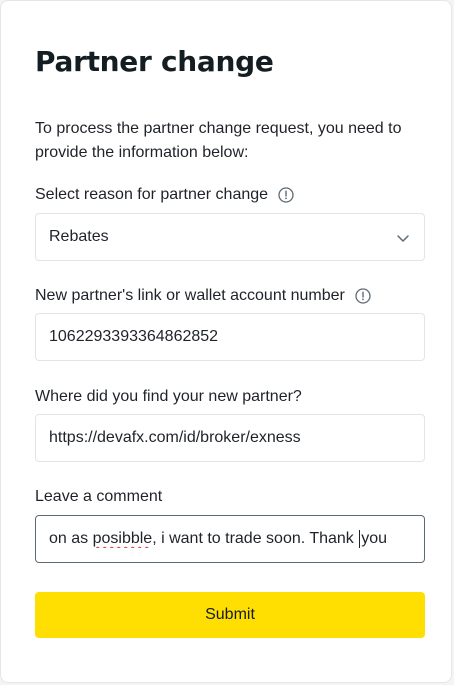 This screenshot has width=454, height=685. Describe the element at coordinates (122, 539) in the screenshot. I see `misspelled-word: posibble` at that location.